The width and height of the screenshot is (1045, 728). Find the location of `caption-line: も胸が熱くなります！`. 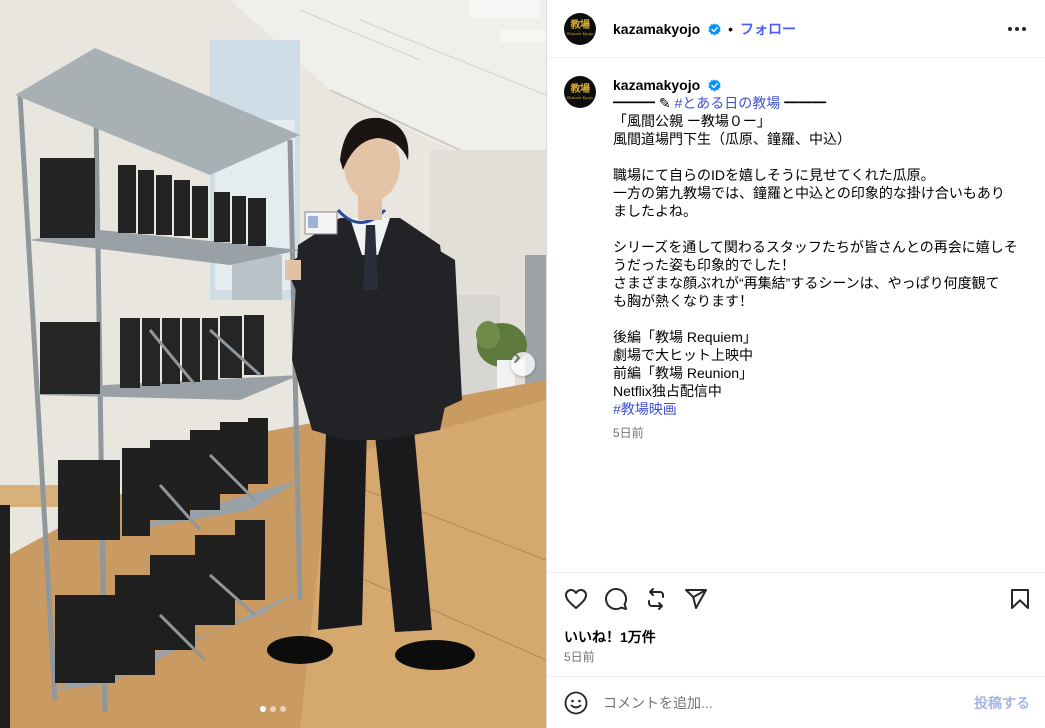

caption-line: も胸が熱くなります！ is located at coordinates (818, 301).